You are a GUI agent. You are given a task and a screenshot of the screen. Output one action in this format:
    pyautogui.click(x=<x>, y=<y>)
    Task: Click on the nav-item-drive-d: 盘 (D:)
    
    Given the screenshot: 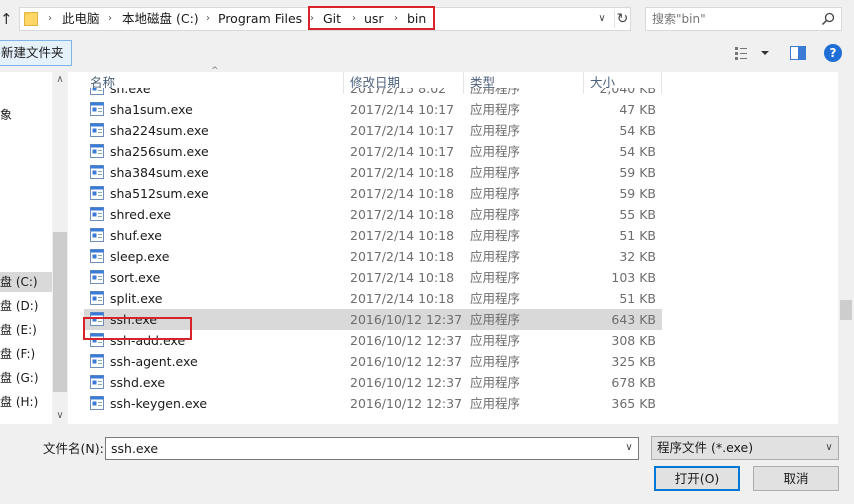 What is the action you would take?
    pyautogui.click(x=26, y=306)
    